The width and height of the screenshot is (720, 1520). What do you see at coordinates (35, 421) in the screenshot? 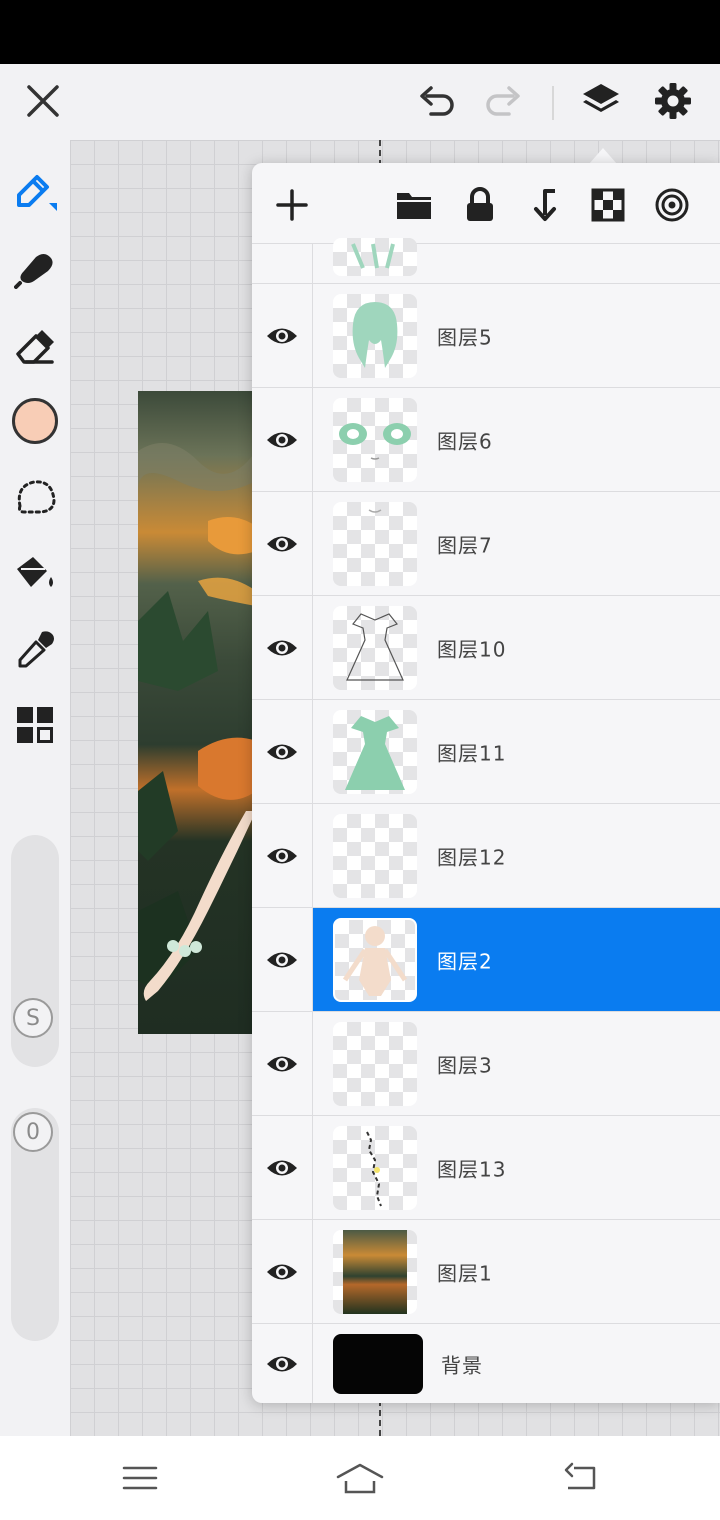
I see `color-swatch` at bounding box center [35, 421].